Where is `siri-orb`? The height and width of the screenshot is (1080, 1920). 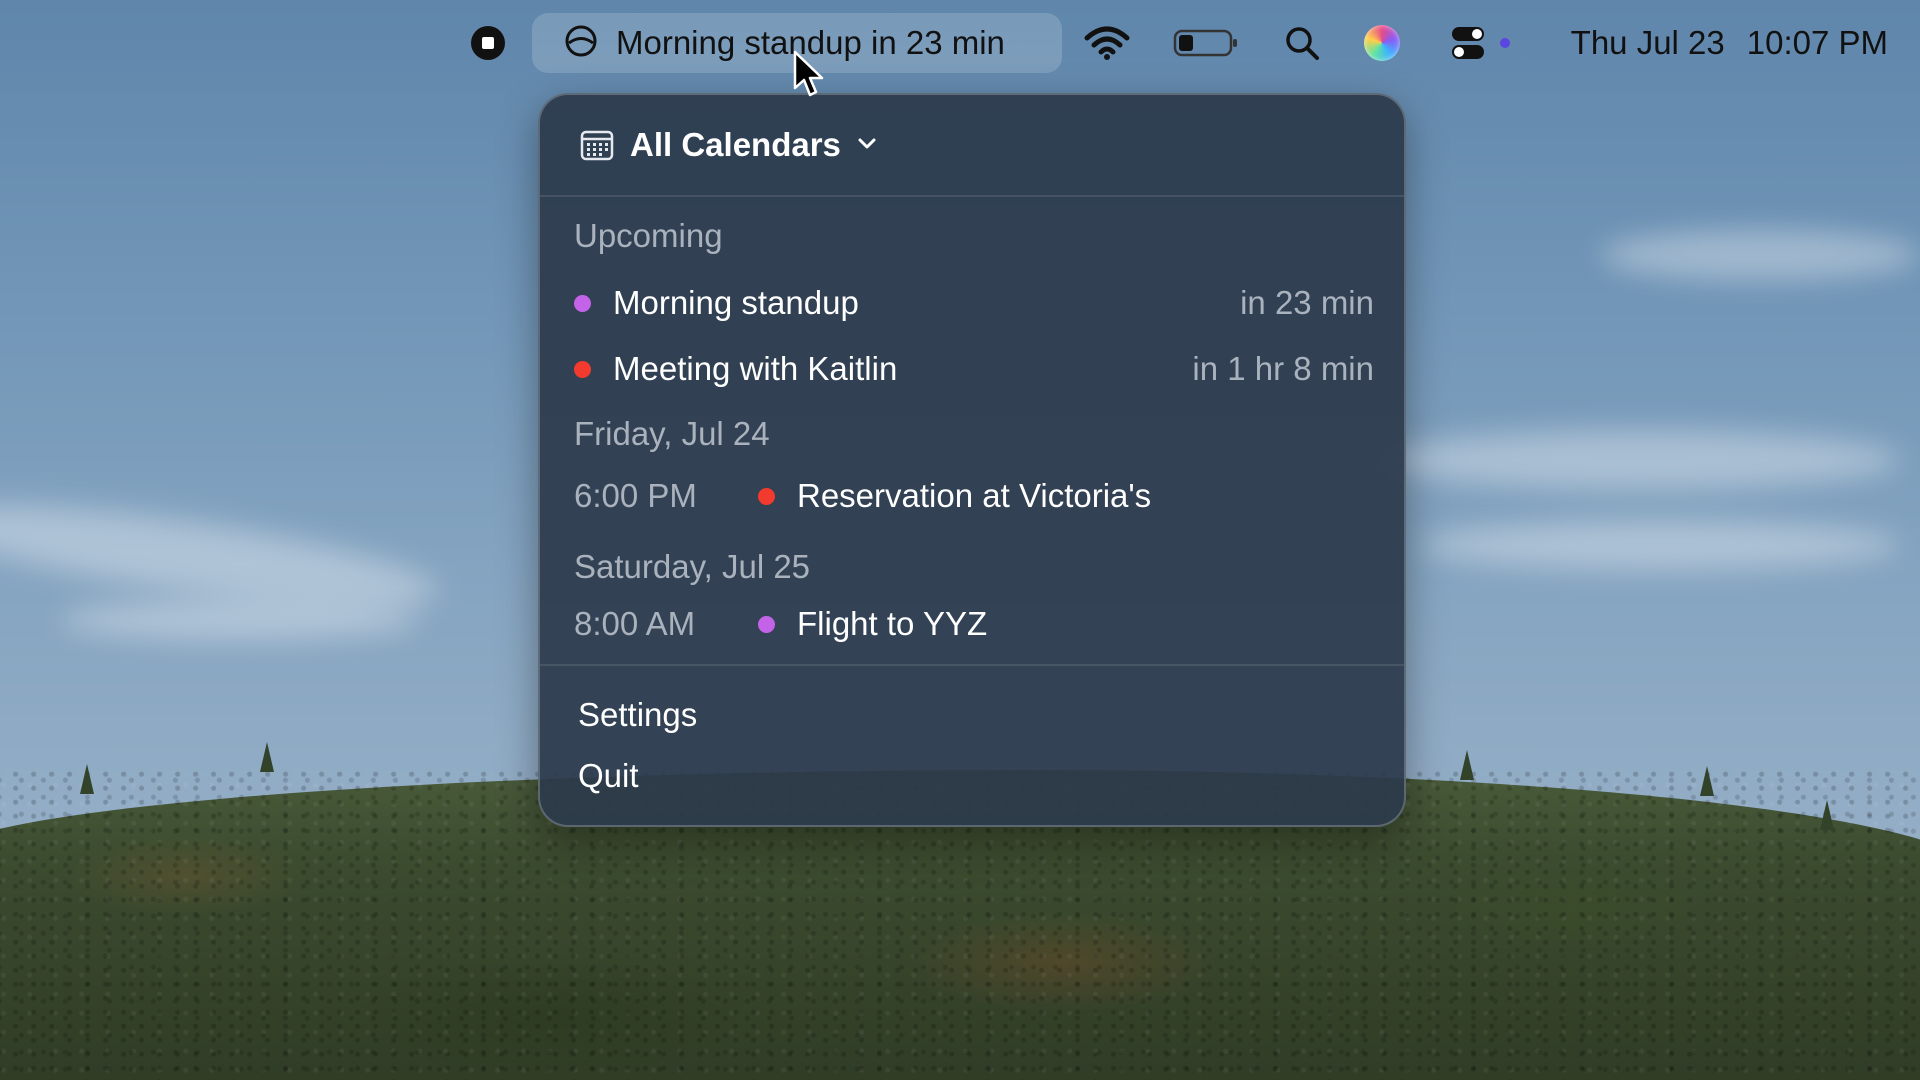 siri-orb is located at coordinates (1382, 43).